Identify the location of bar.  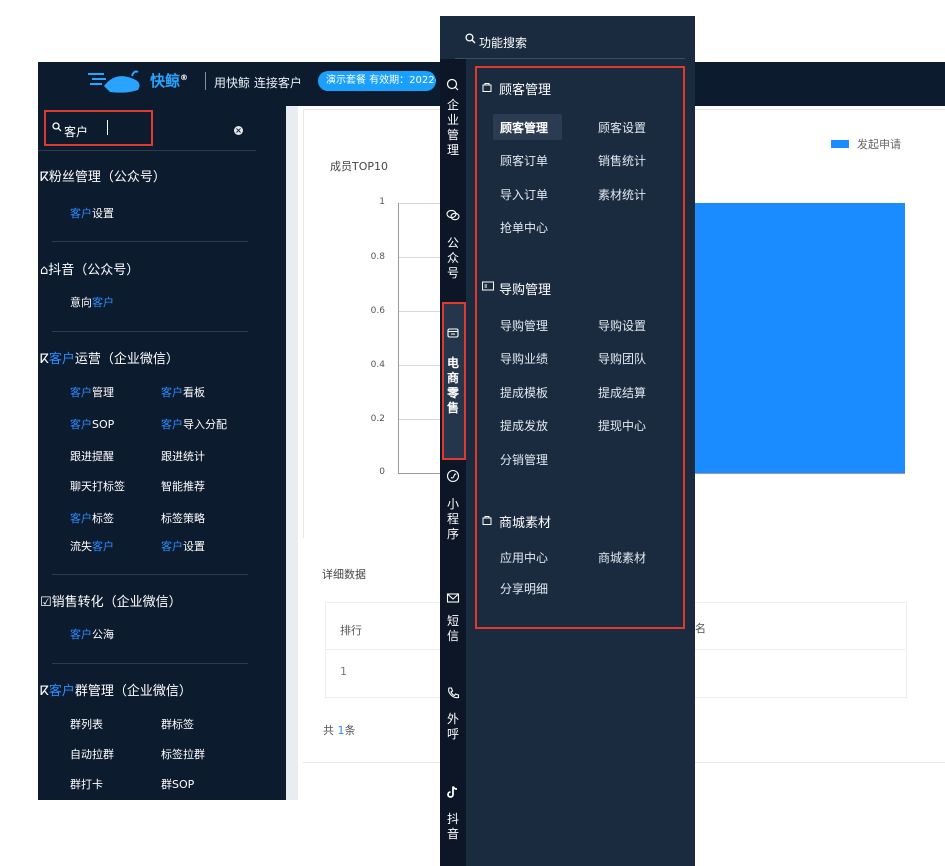
(799, 338).